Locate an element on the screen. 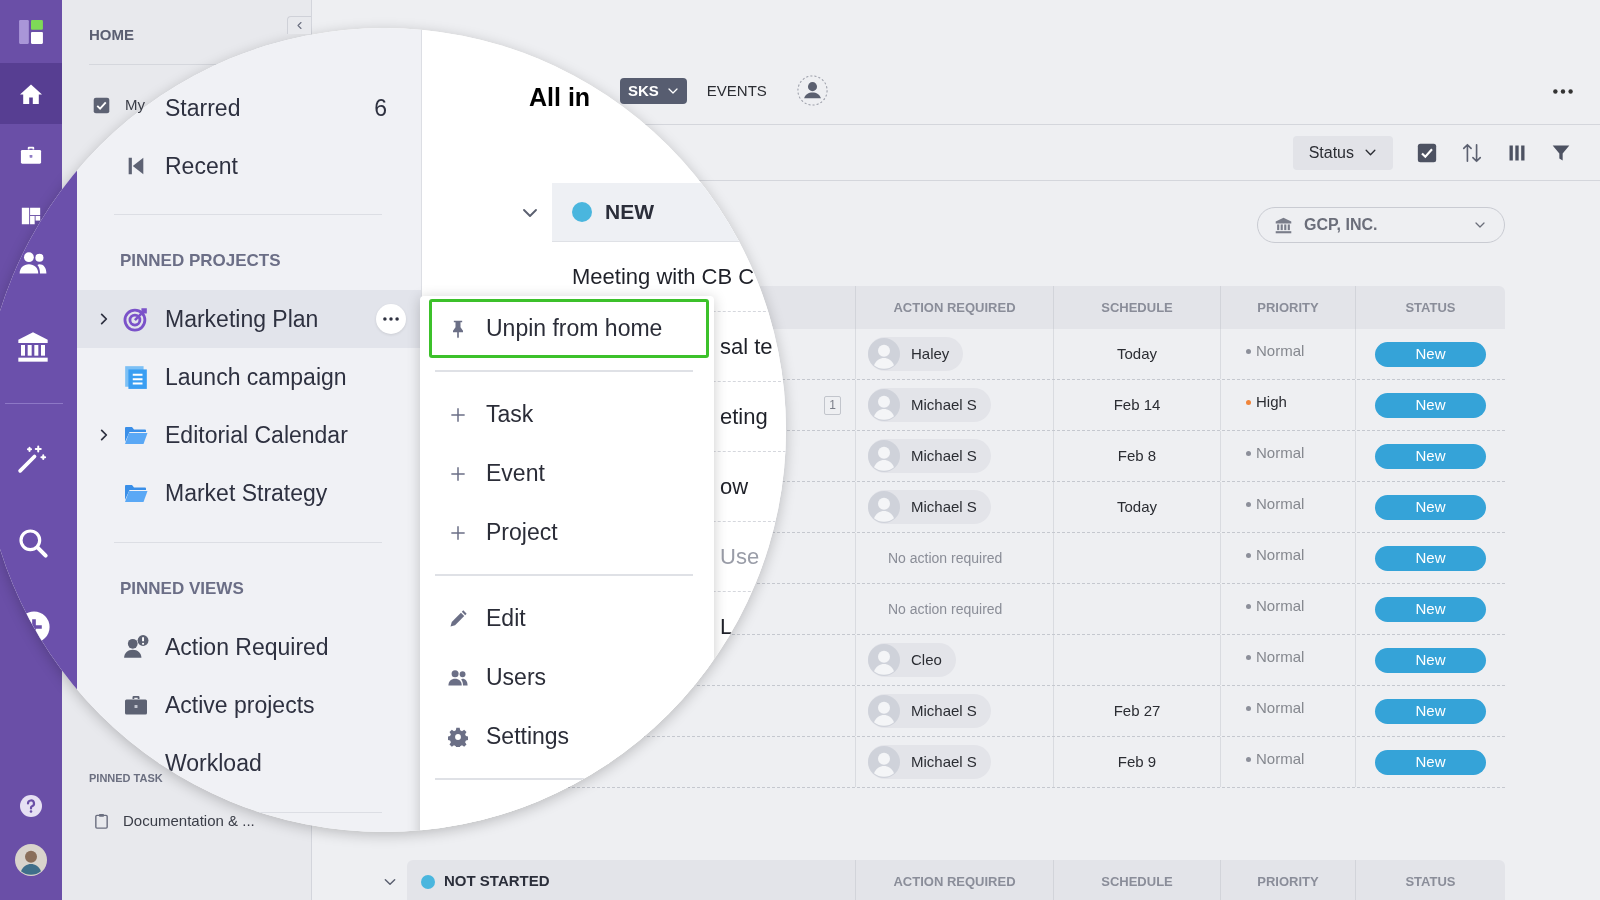 This screenshot has width=1600, height=900. sidebar-item: Recent is located at coordinates (180, 166).